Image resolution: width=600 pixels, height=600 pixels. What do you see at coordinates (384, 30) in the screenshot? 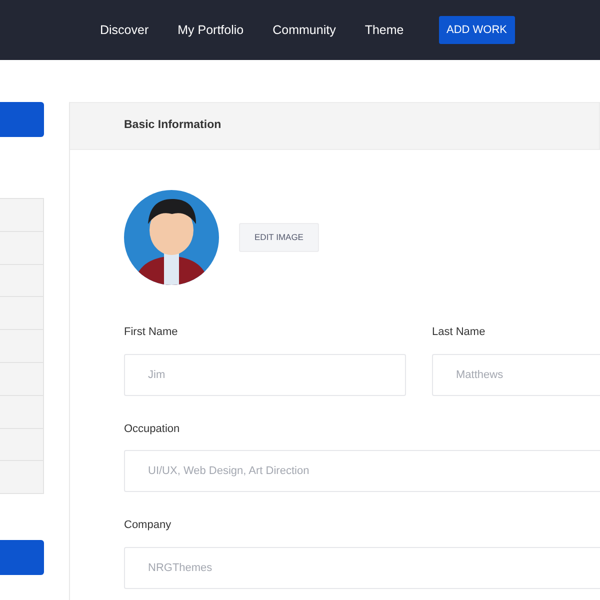
I see `nav-link: Theme` at bounding box center [384, 30].